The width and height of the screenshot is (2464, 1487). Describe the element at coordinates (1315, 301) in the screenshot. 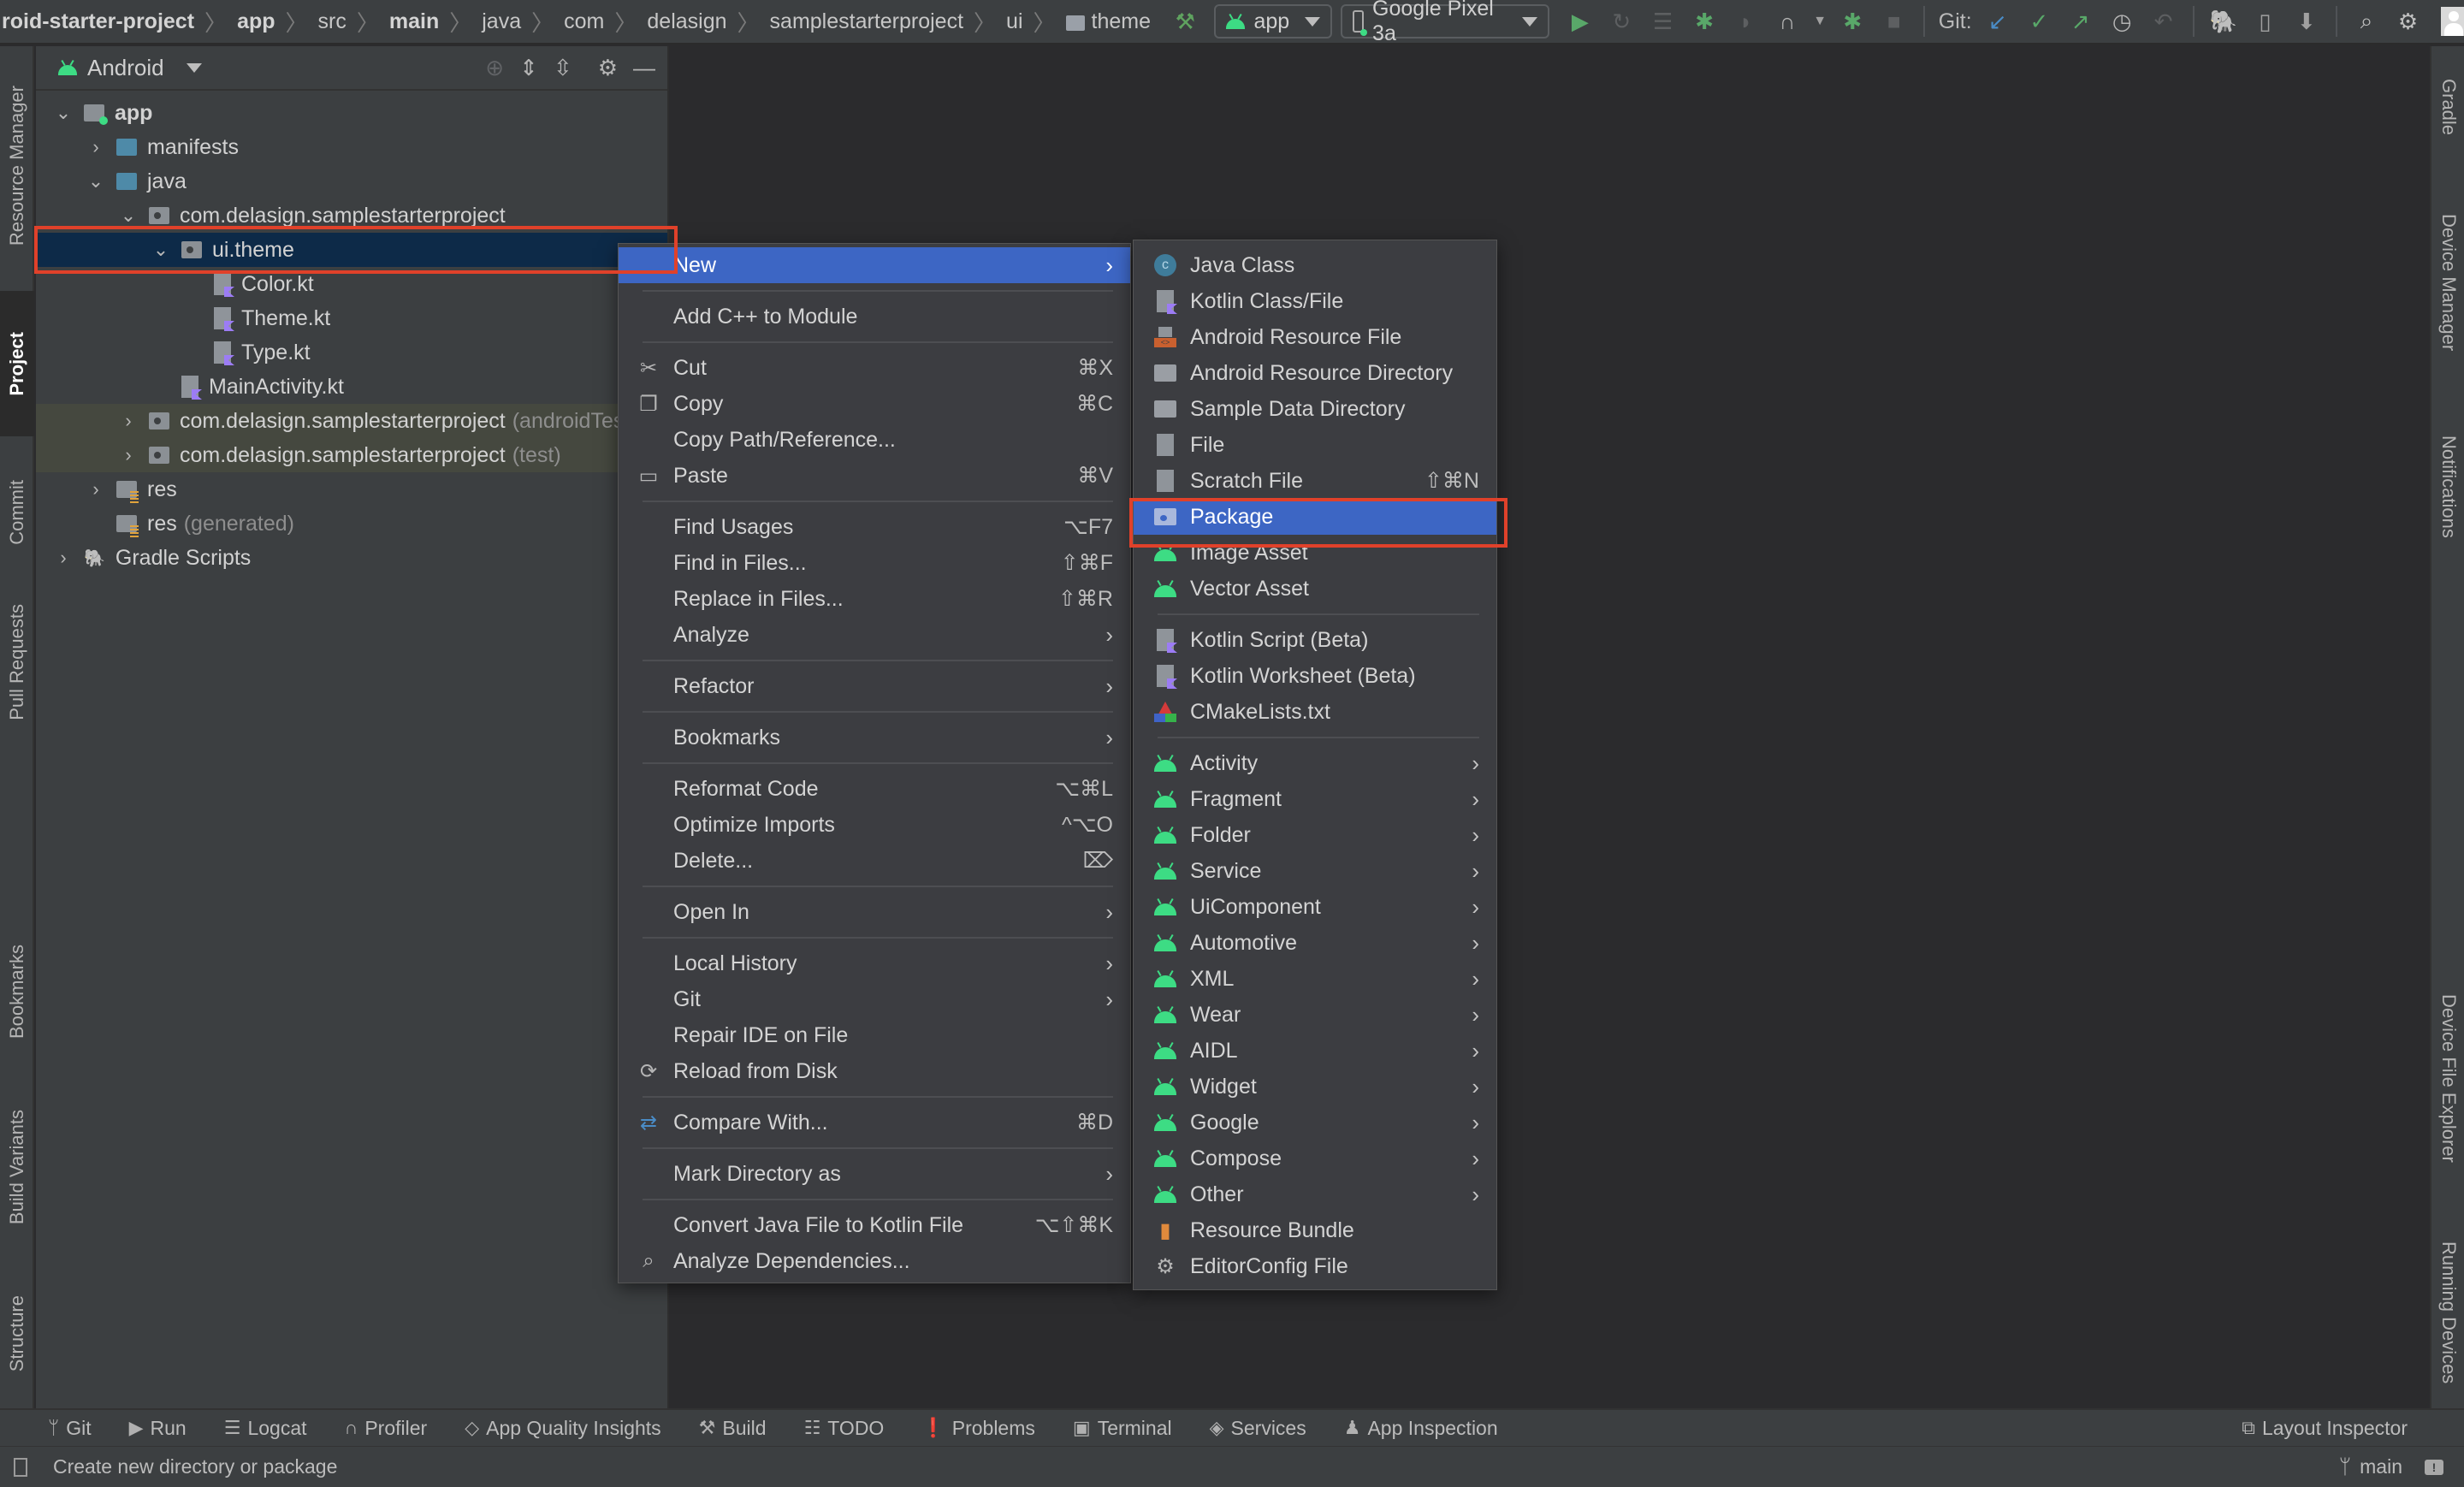

I see `submenu-item-kotlin-class-file: Kotlin Class/File` at that location.